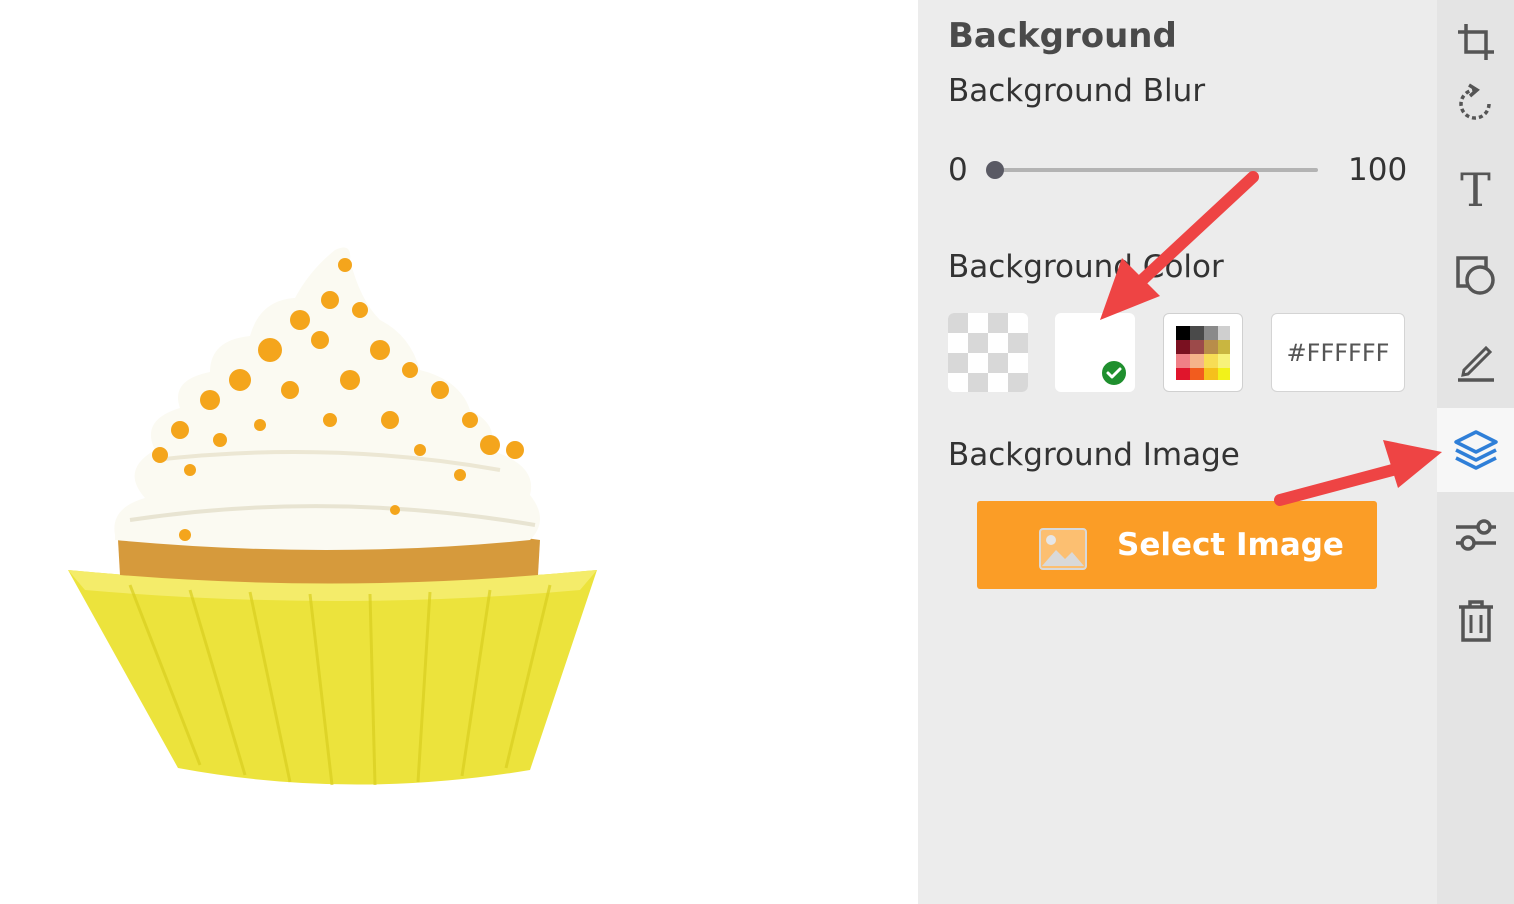 This screenshot has height=904, width=1514. I want to click on right-toolbar: T, so click(1475, 452).